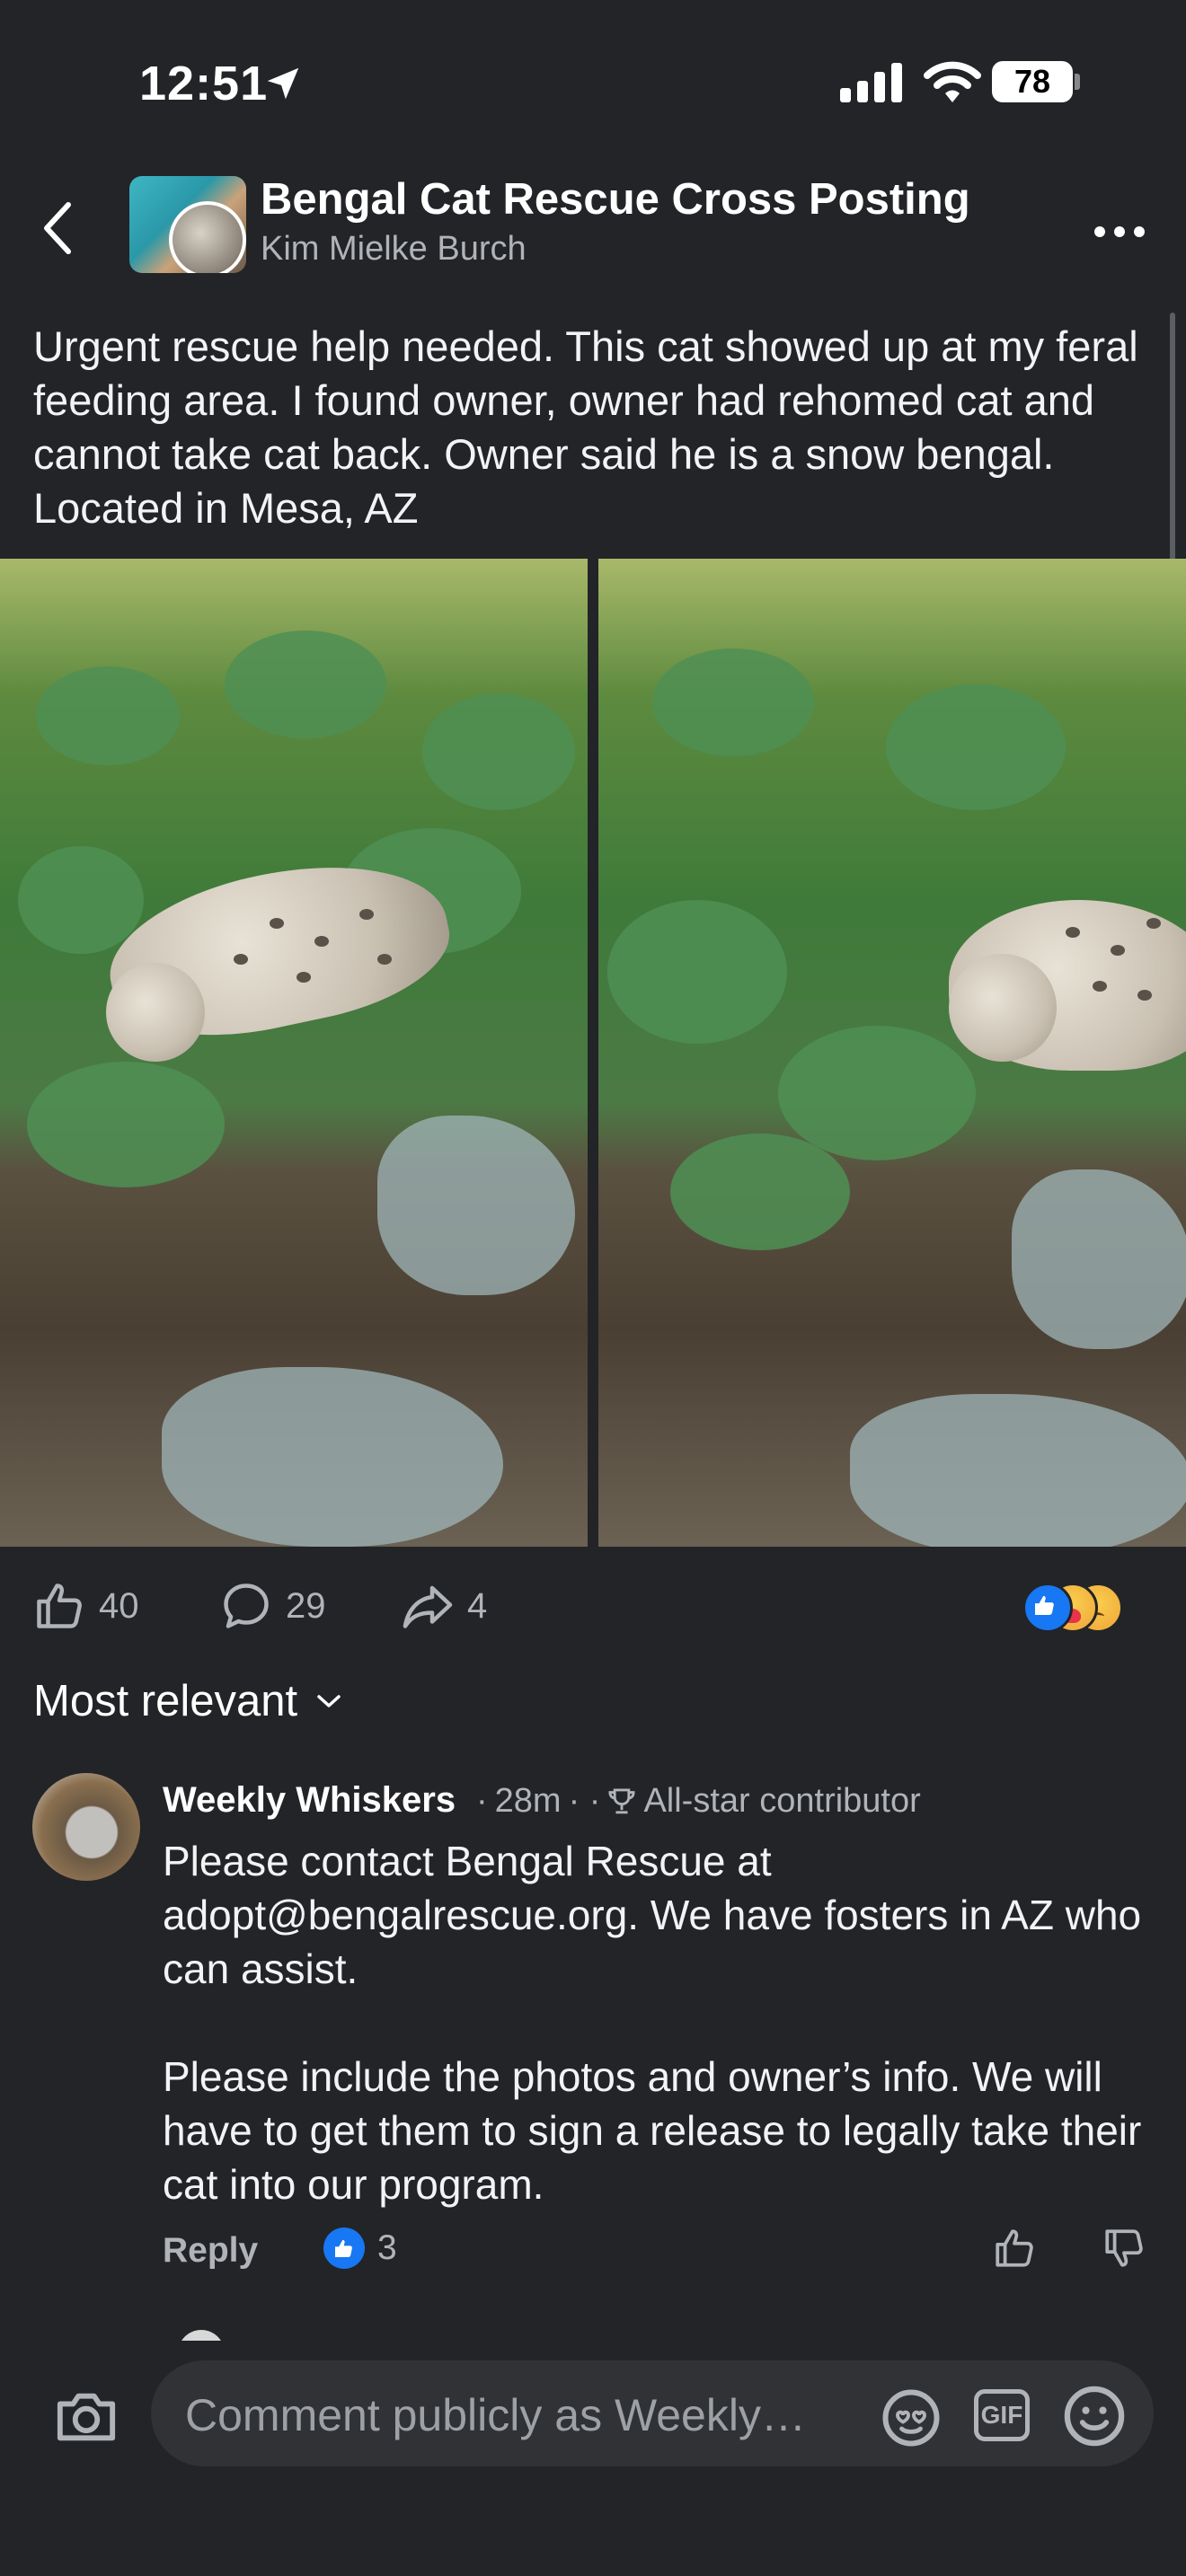 The height and width of the screenshot is (2576, 1186). I want to click on like-count: 40, so click(119, 1605).